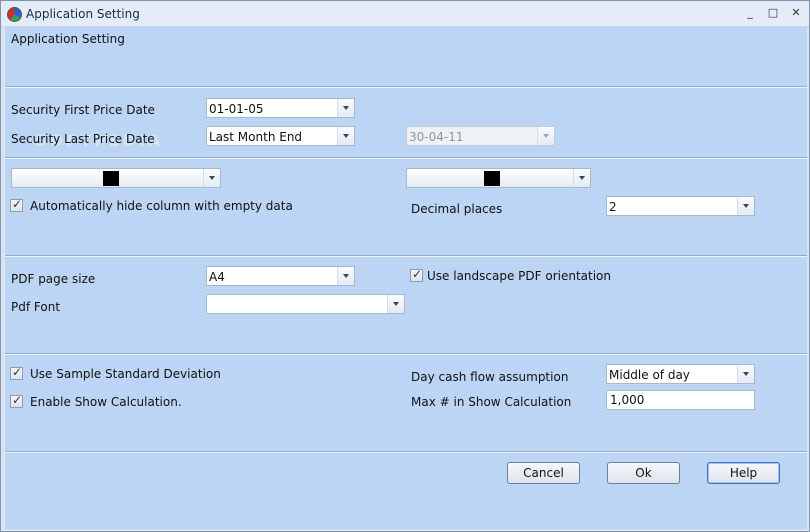 This screenshot has width=810, height=532. What do you see at coordinates (405, 14) in the screenshot?
I see `title-bar: Application Setting _ □ ✕` at bounding box center [405, 14].